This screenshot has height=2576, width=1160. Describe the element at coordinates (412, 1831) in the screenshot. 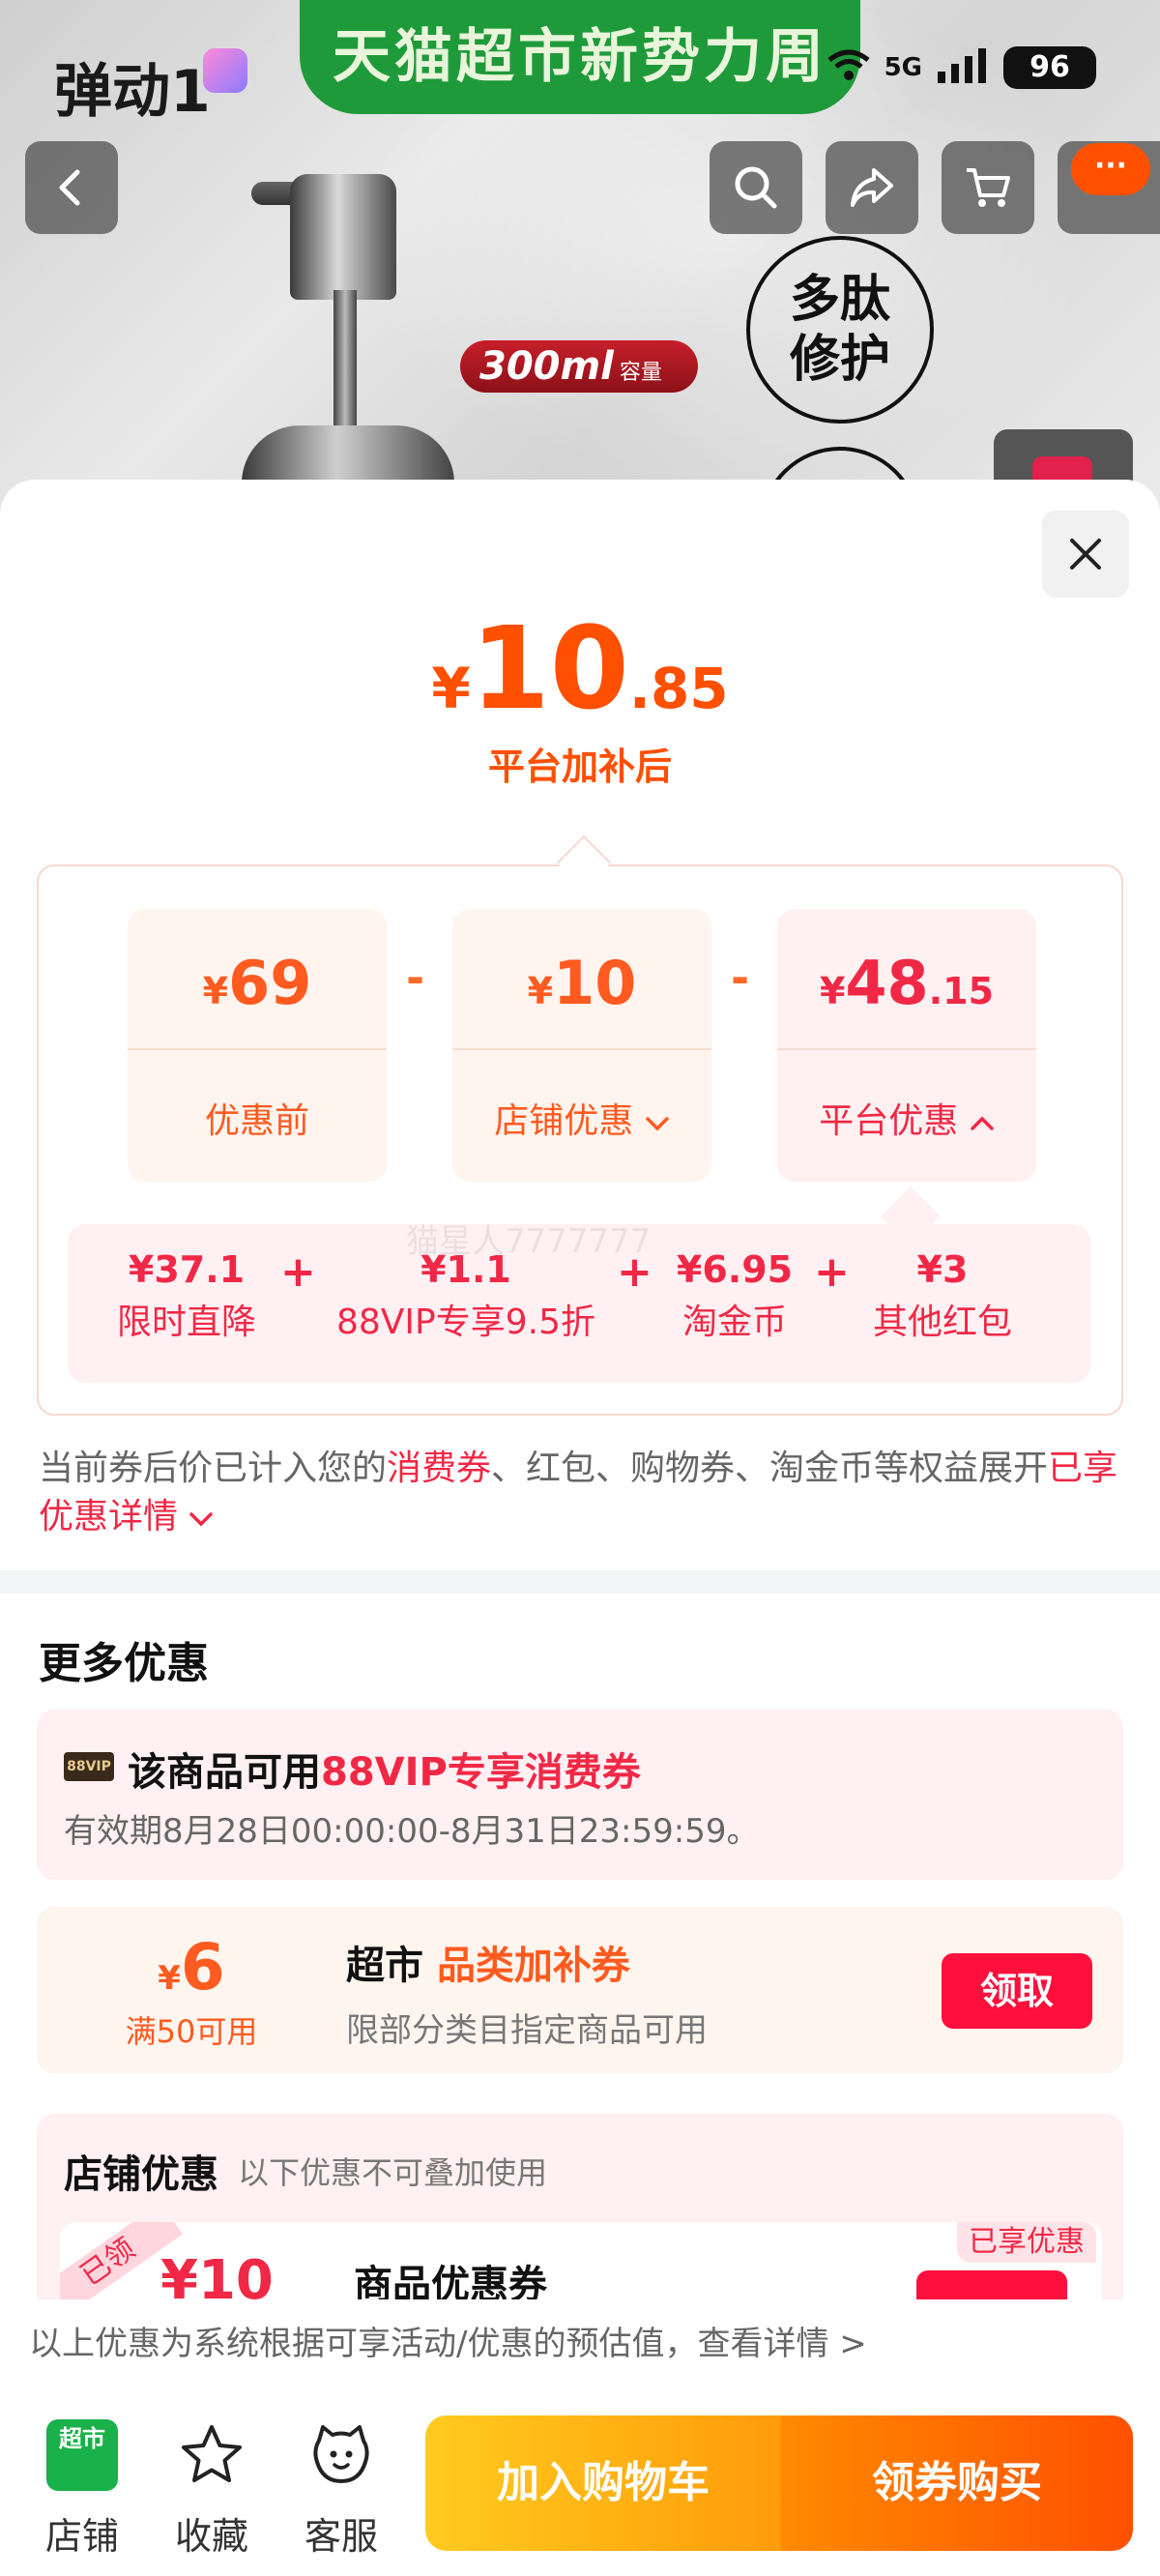

I see `vip-validity: 有效期8月28日00:00:00-8月31日23:59:59。` at that location.